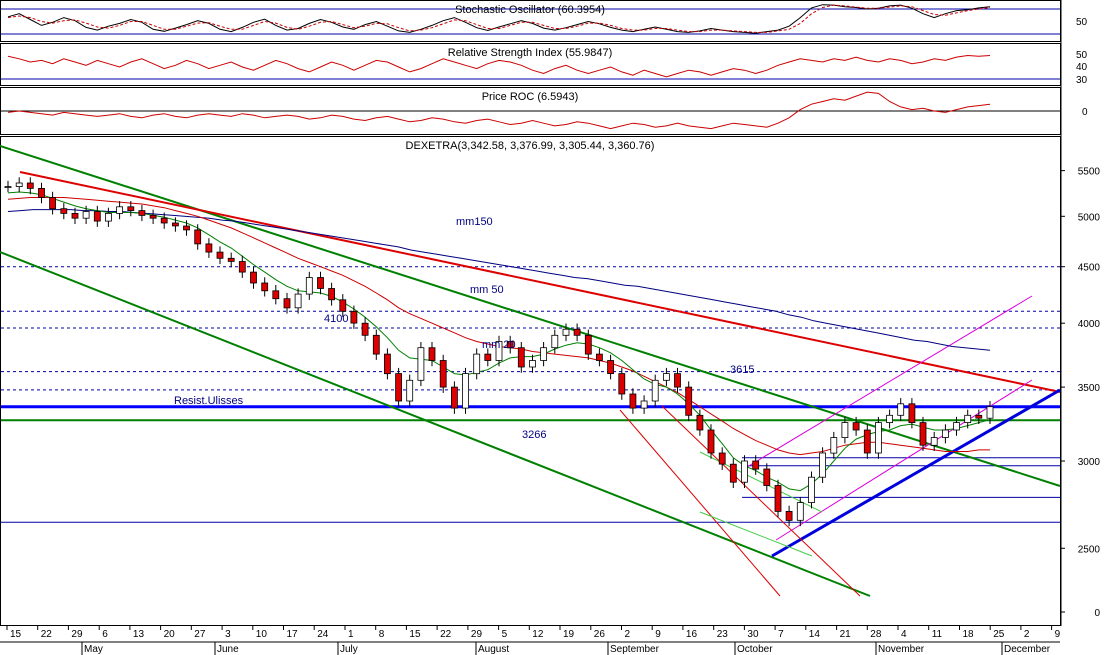 The height and width of the screenshot is (655, 1107). I want to click on roc-panel: Price ROC (6.5943) 0, so click(544, 110).